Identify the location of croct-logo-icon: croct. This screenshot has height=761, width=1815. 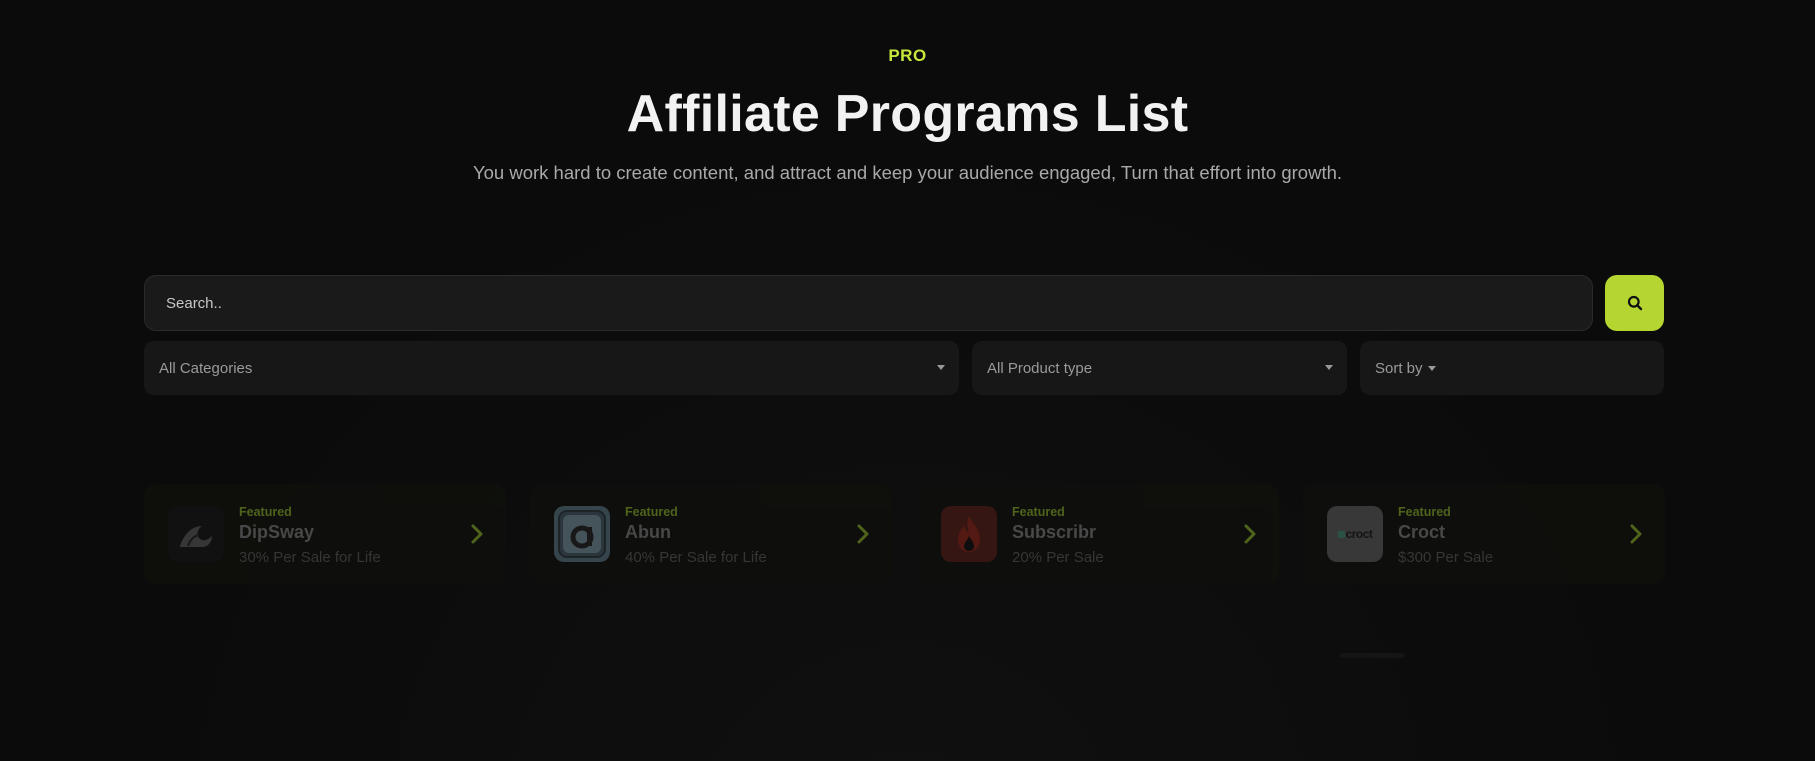
(1355, 534).